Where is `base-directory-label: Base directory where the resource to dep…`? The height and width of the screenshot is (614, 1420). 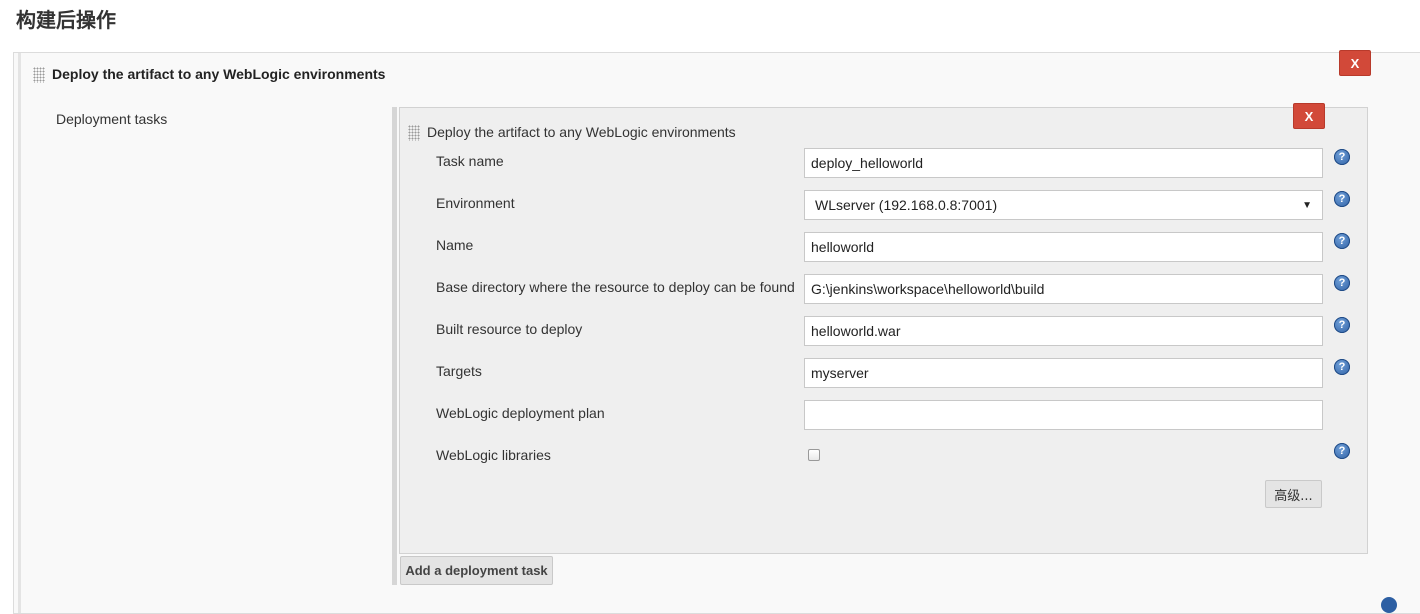
base-directory-label: Base directory where the resource to dep… is located at coordinates (615, 287).